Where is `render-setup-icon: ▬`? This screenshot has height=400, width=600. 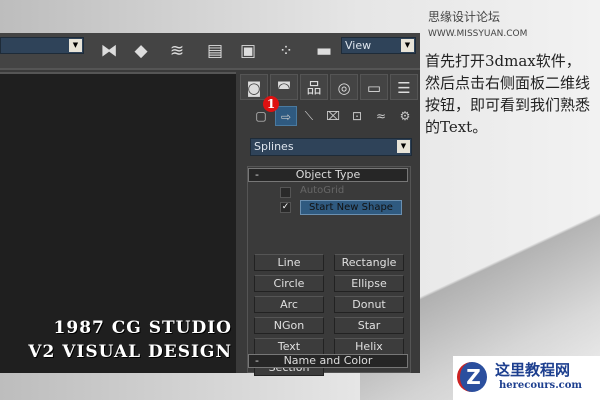
render-setup-icon: ▬ is located at coordinates (324, 51).